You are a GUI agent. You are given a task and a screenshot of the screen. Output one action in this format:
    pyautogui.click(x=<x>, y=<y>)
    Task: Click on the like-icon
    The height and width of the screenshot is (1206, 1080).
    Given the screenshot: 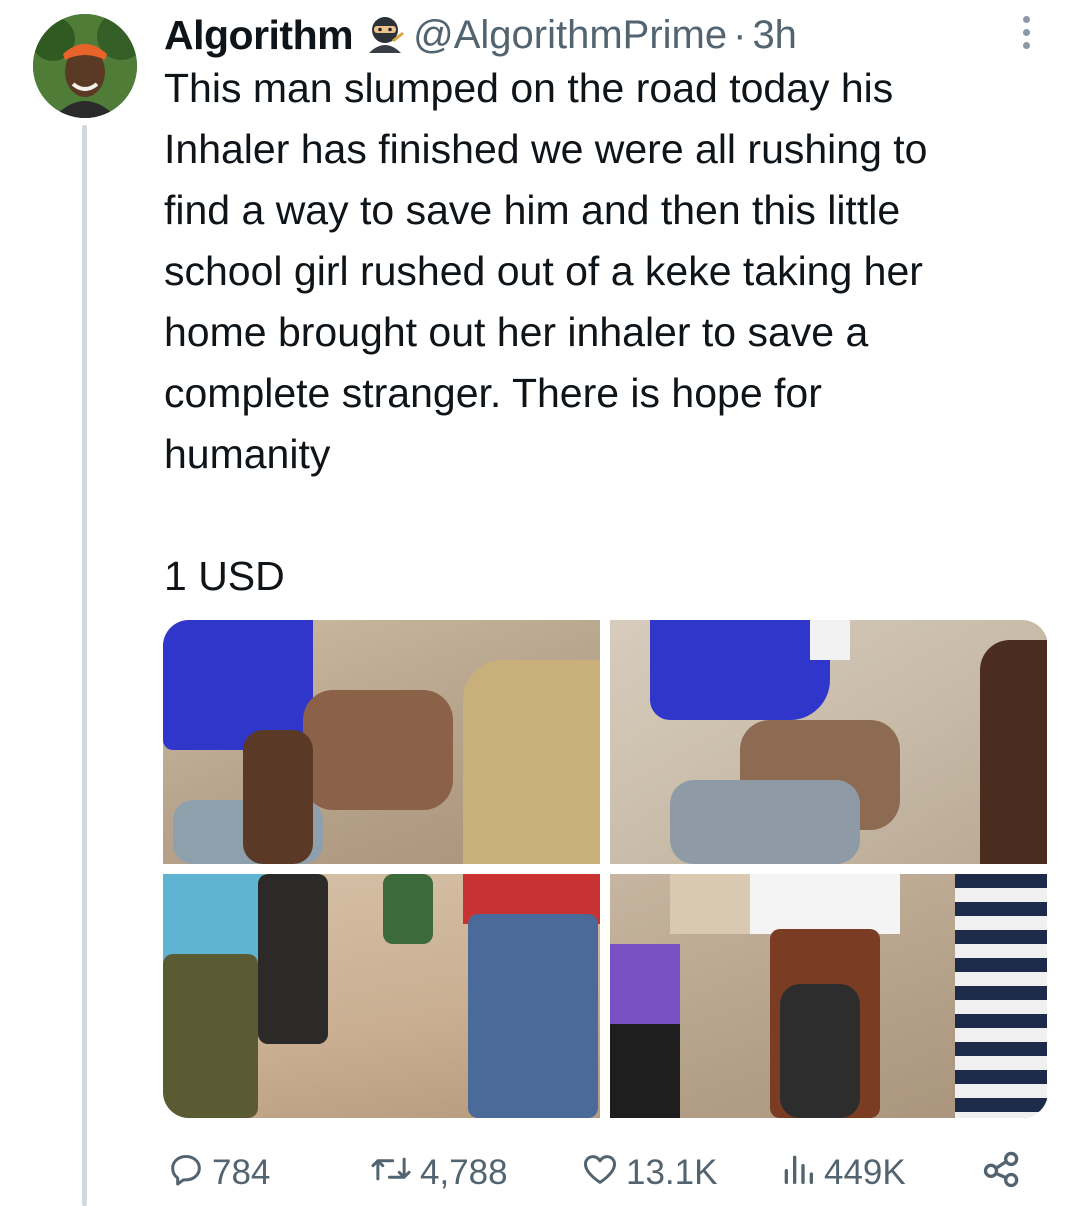 What is the action you would take?
    pyautogui.click(x=603, y=1173)
    